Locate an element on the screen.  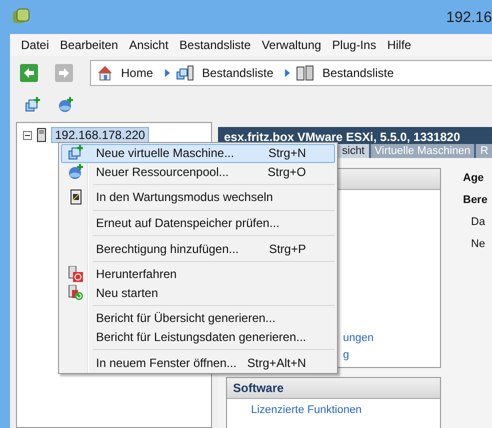
menu-item: Hilfe is located at coordinates (399, 45).